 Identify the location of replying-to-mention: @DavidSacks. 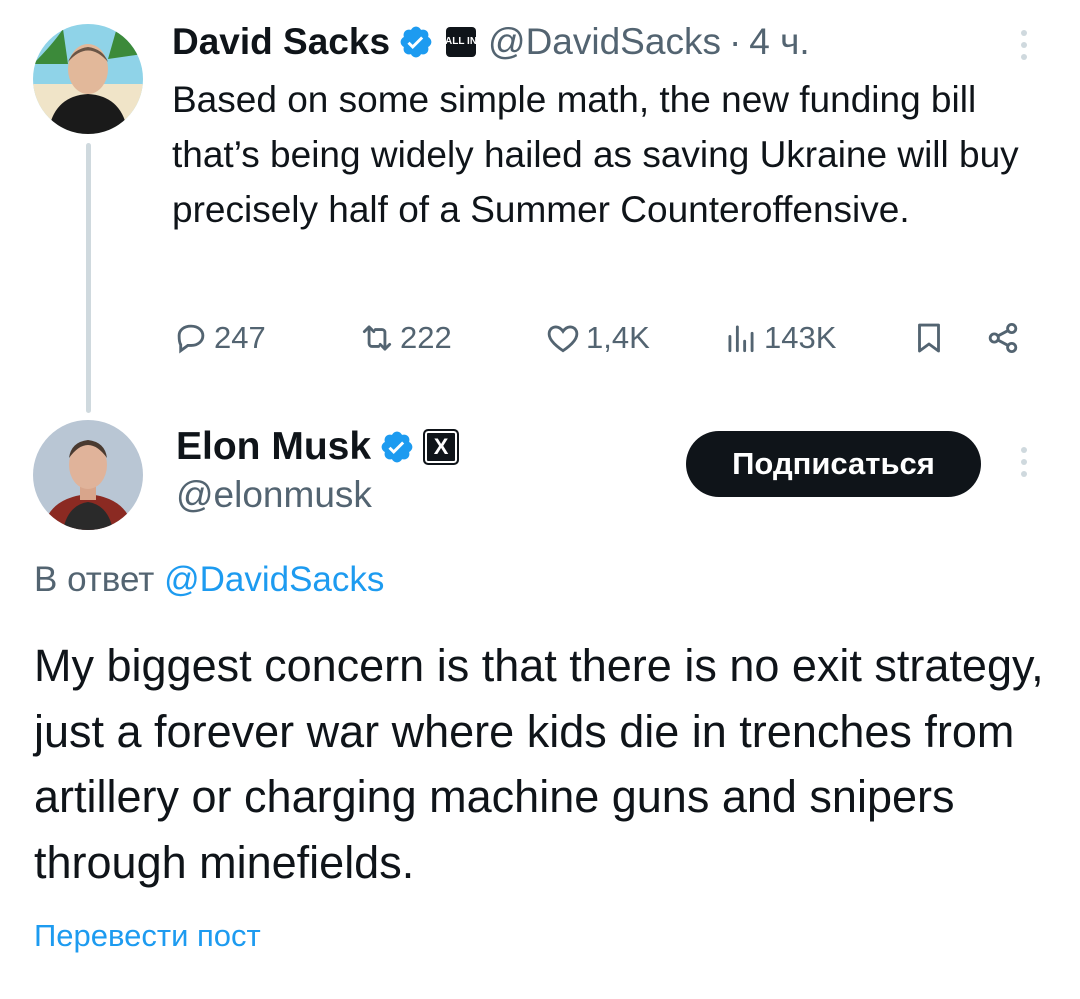
(274, 579).